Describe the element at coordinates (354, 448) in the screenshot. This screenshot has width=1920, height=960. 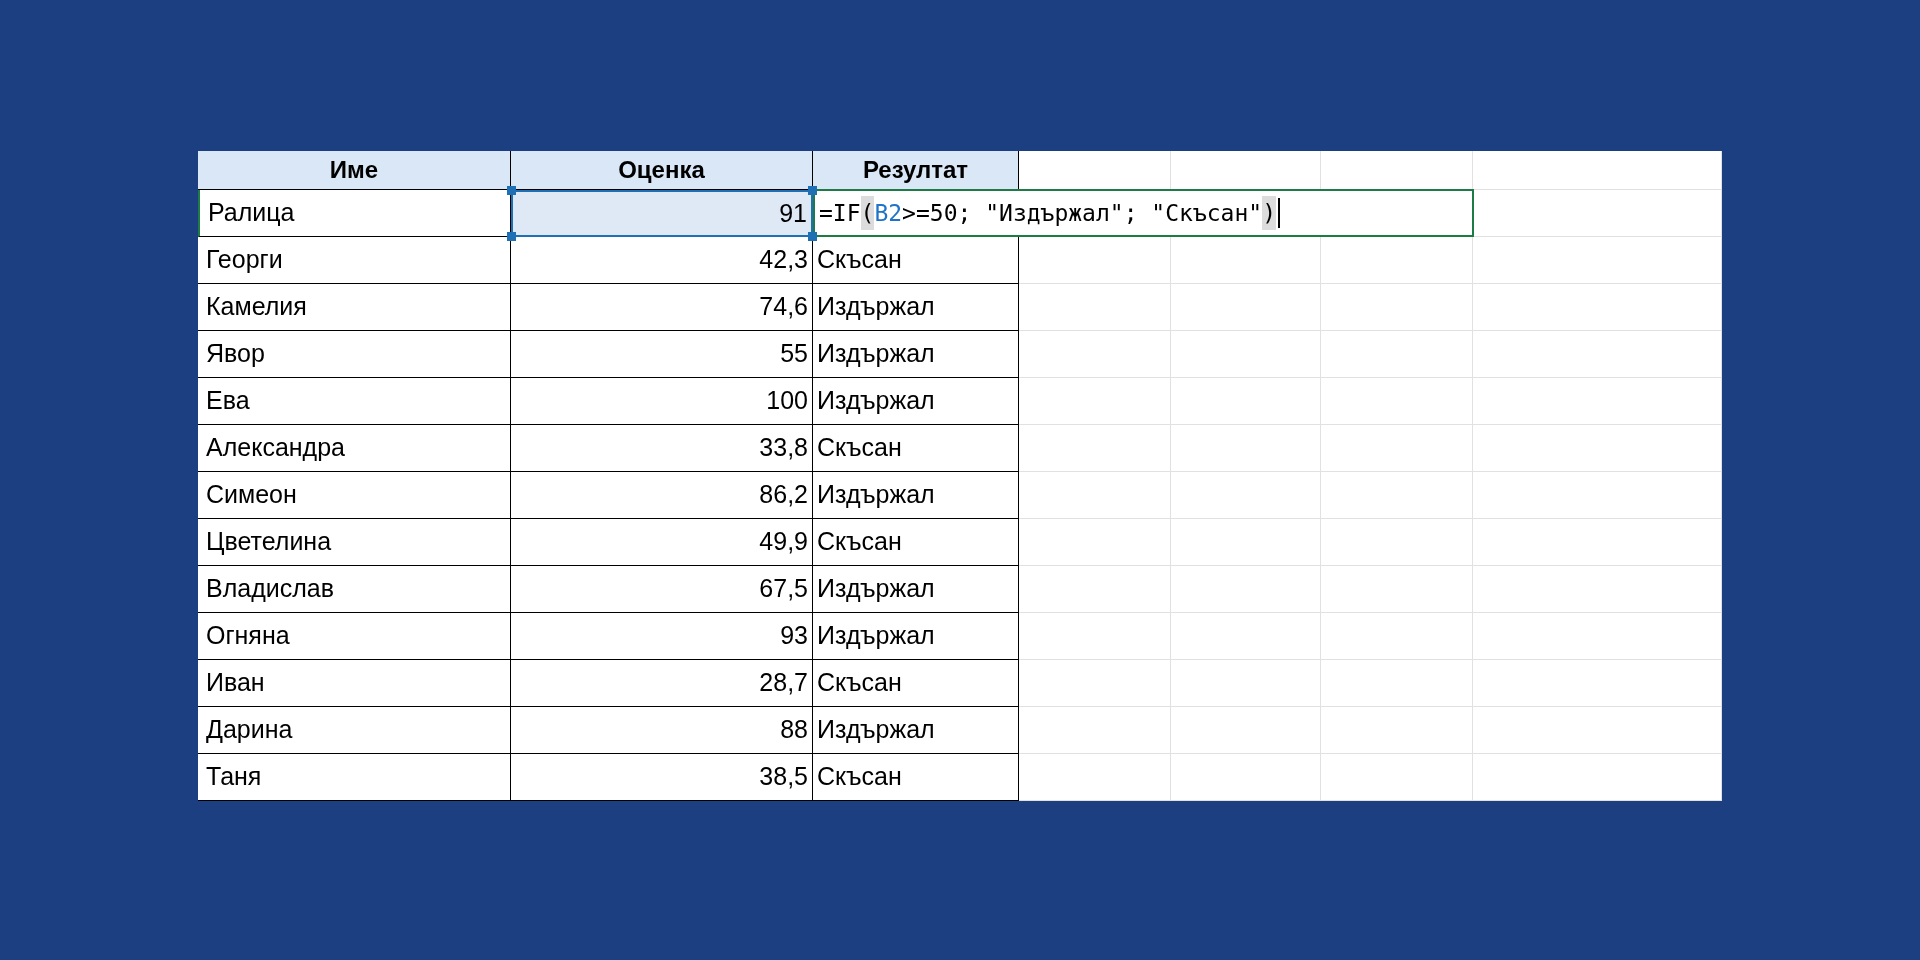
I see `table-cell: Александра` at that location.